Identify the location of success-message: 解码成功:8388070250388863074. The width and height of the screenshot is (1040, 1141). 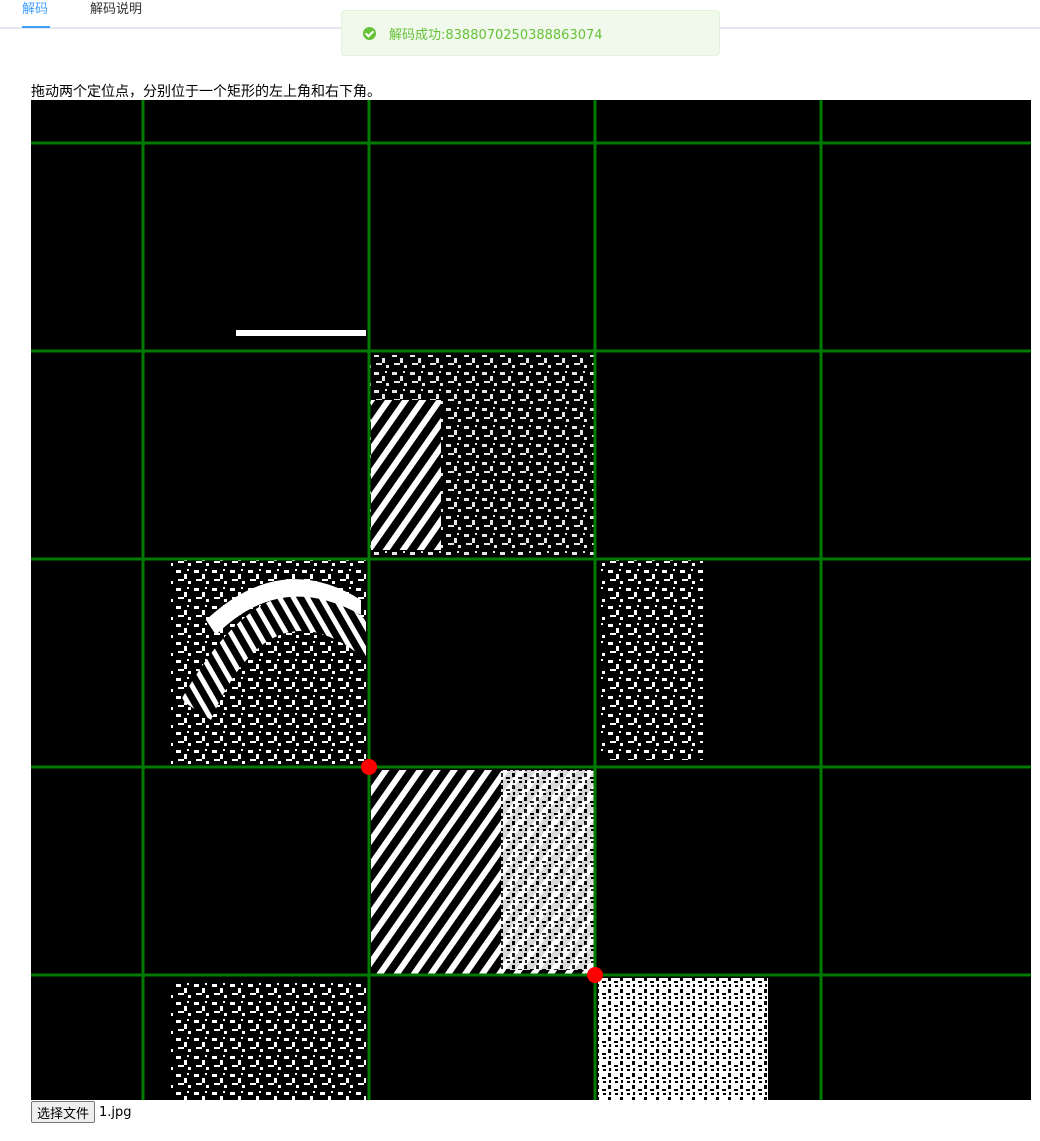
(530, 33).